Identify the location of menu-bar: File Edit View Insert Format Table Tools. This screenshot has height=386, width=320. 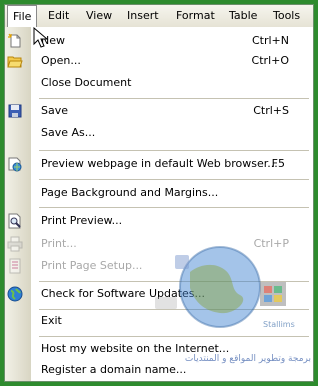
(159, 16).